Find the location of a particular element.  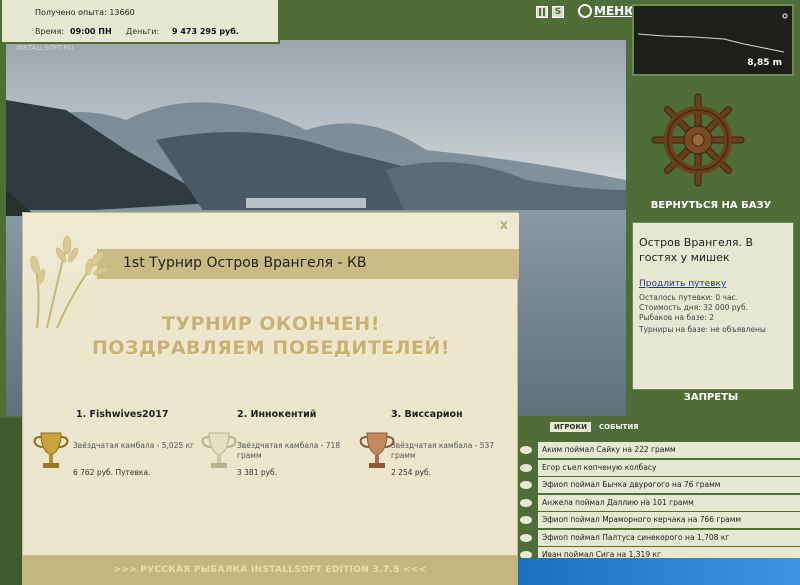

ship-wheel-icon is located at coordinates (698, 140).